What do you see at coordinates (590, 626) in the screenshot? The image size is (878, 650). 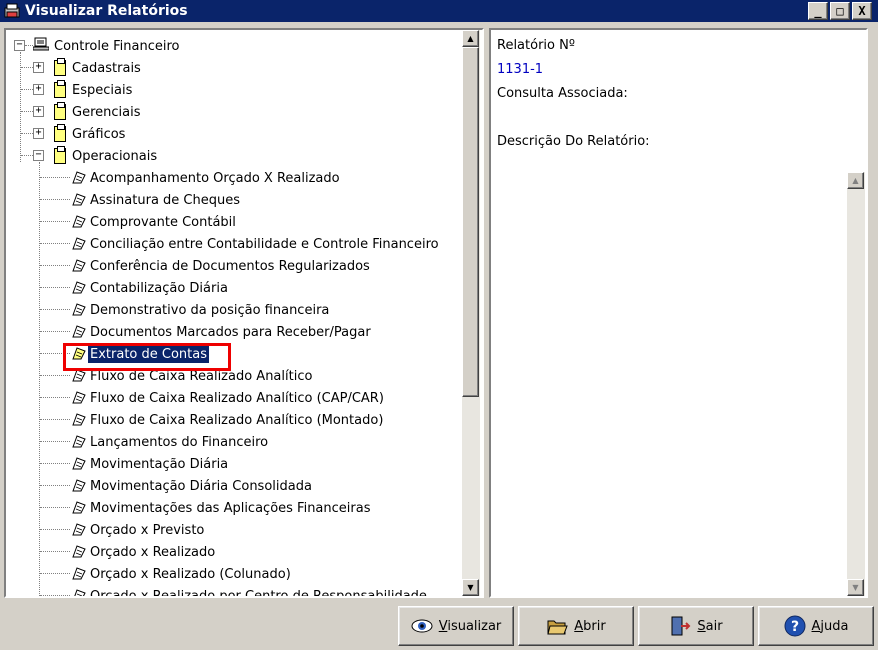 I see `abrir-label: Abrir` at bounding box center [590, 626].